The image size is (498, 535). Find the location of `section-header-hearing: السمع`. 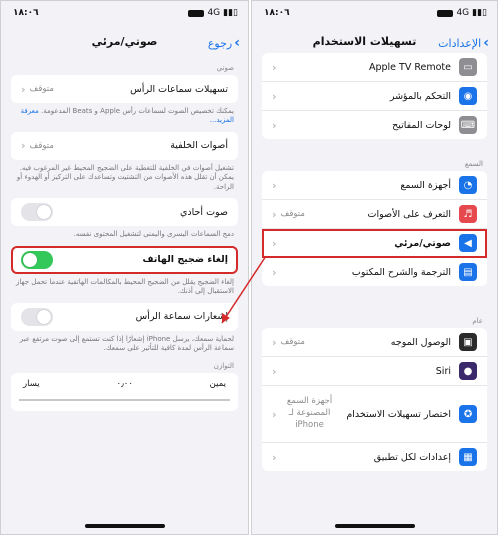

section-header-hearing: السمع is located at coordinates (473, 164).